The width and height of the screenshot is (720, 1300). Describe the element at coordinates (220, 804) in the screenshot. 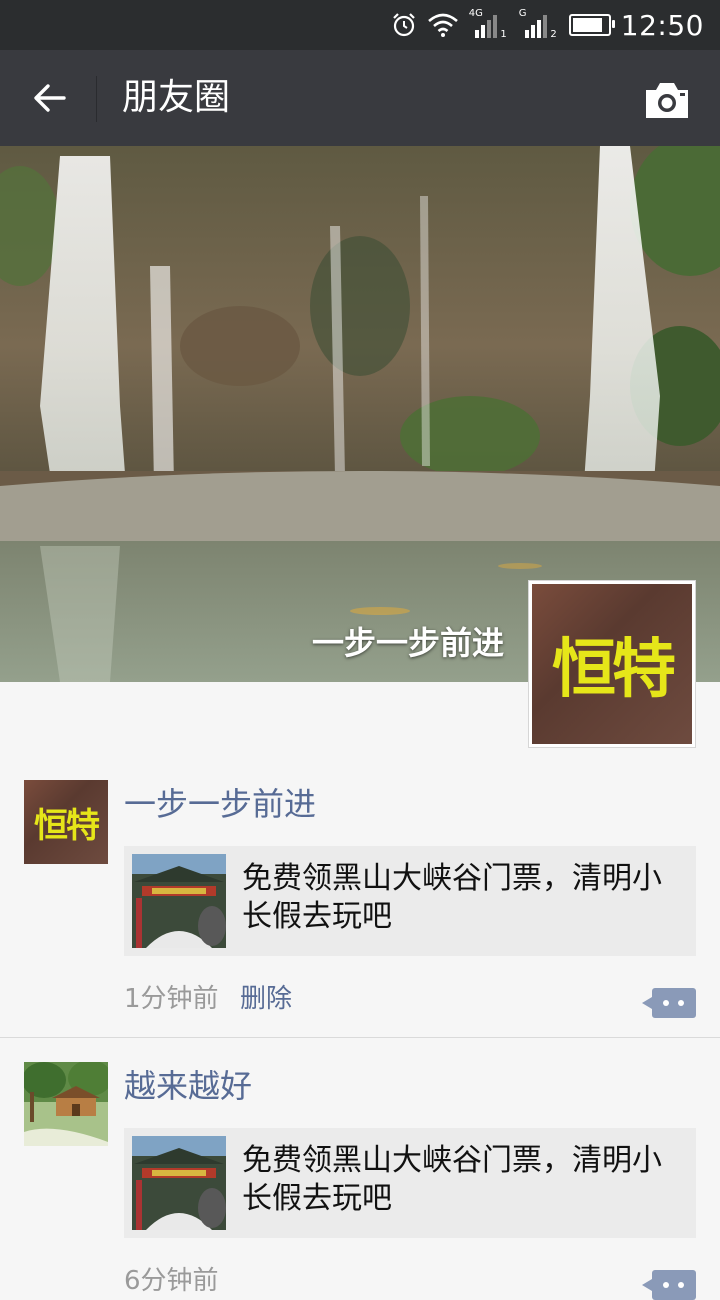

I see `post-author-name: 一步一步前进` at that location.